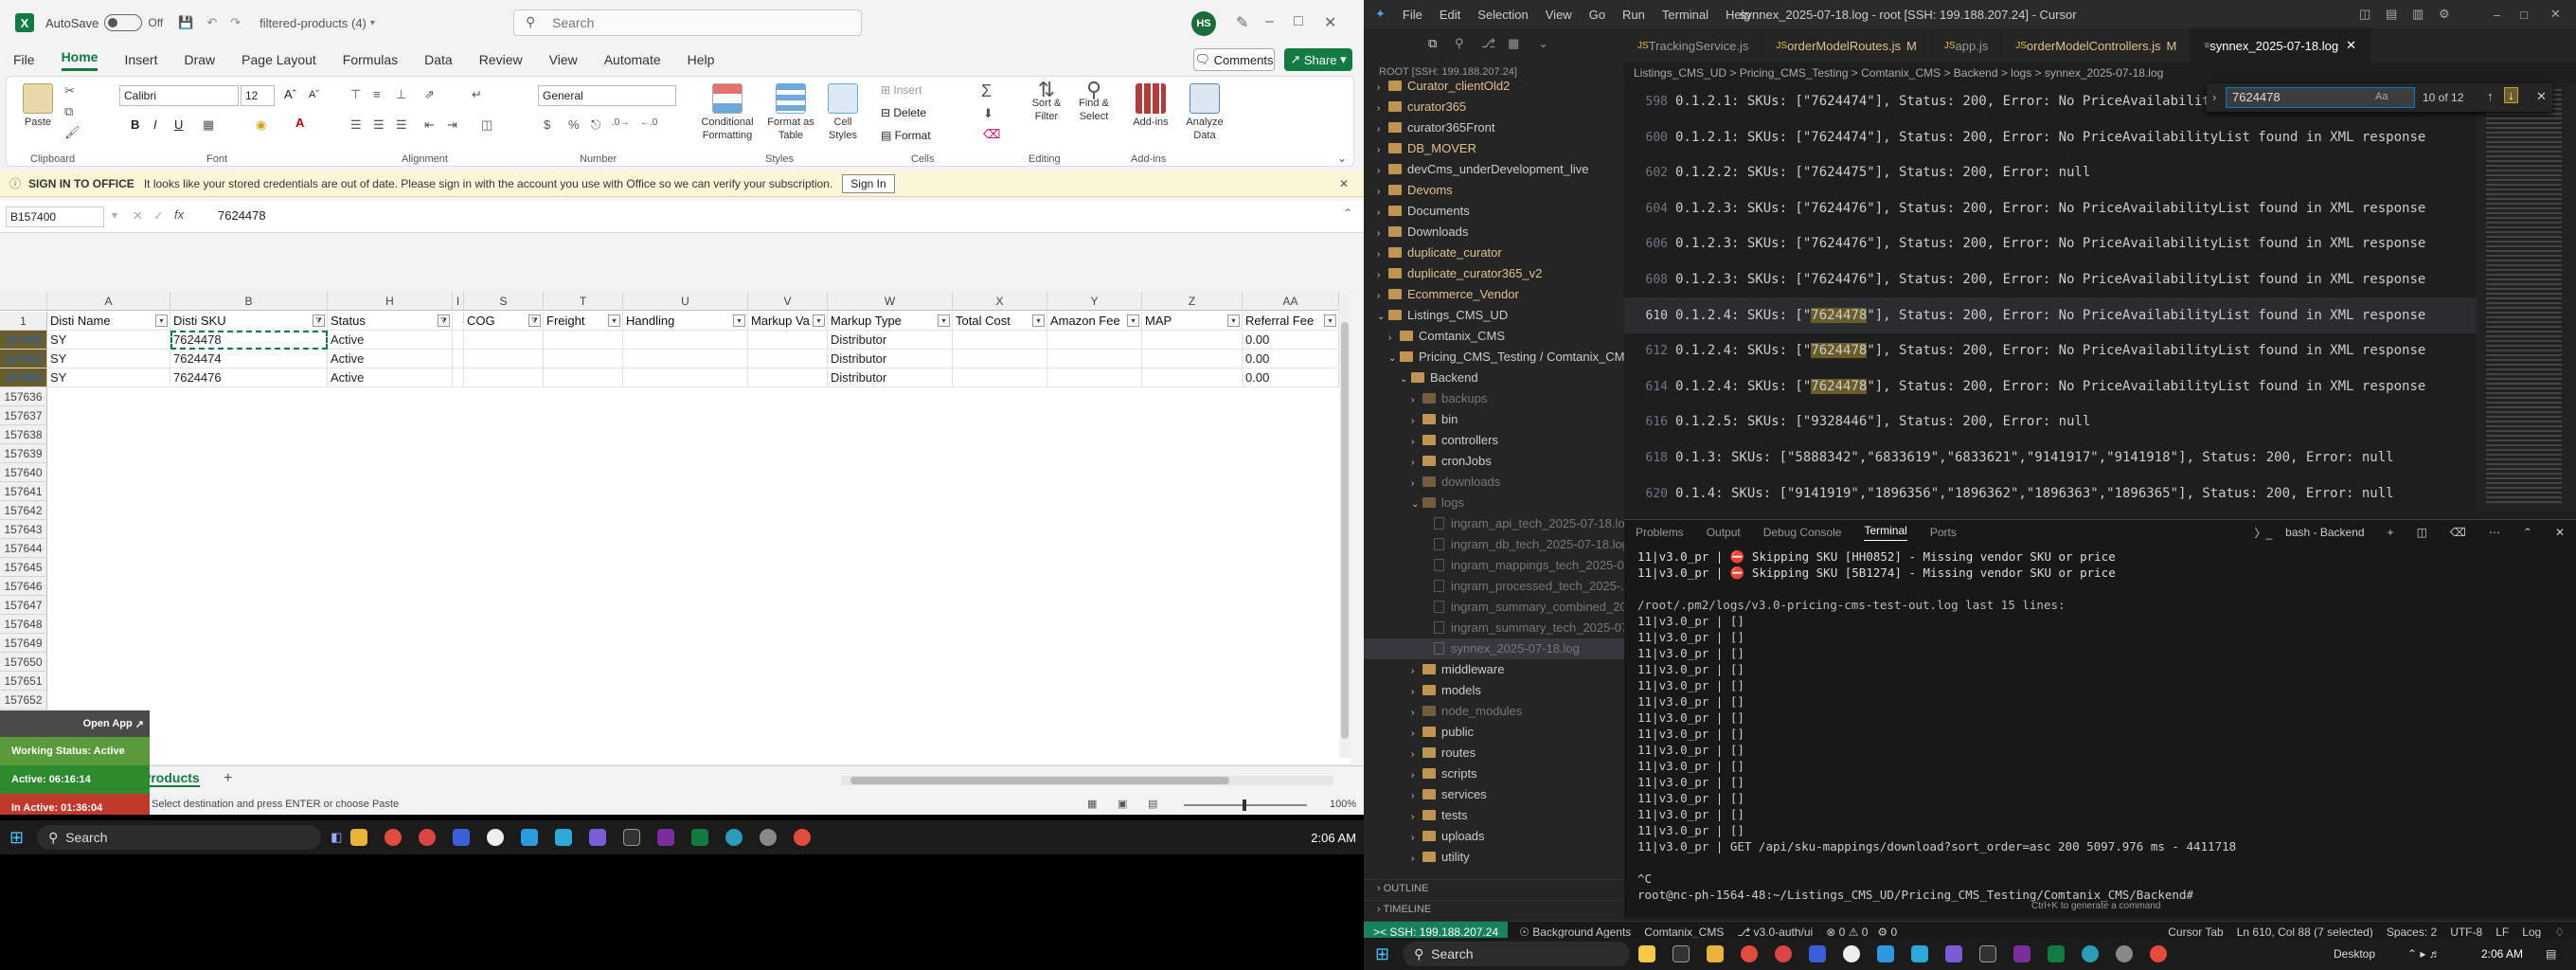  I want to click on number-format-select: General, so click(607, 95).